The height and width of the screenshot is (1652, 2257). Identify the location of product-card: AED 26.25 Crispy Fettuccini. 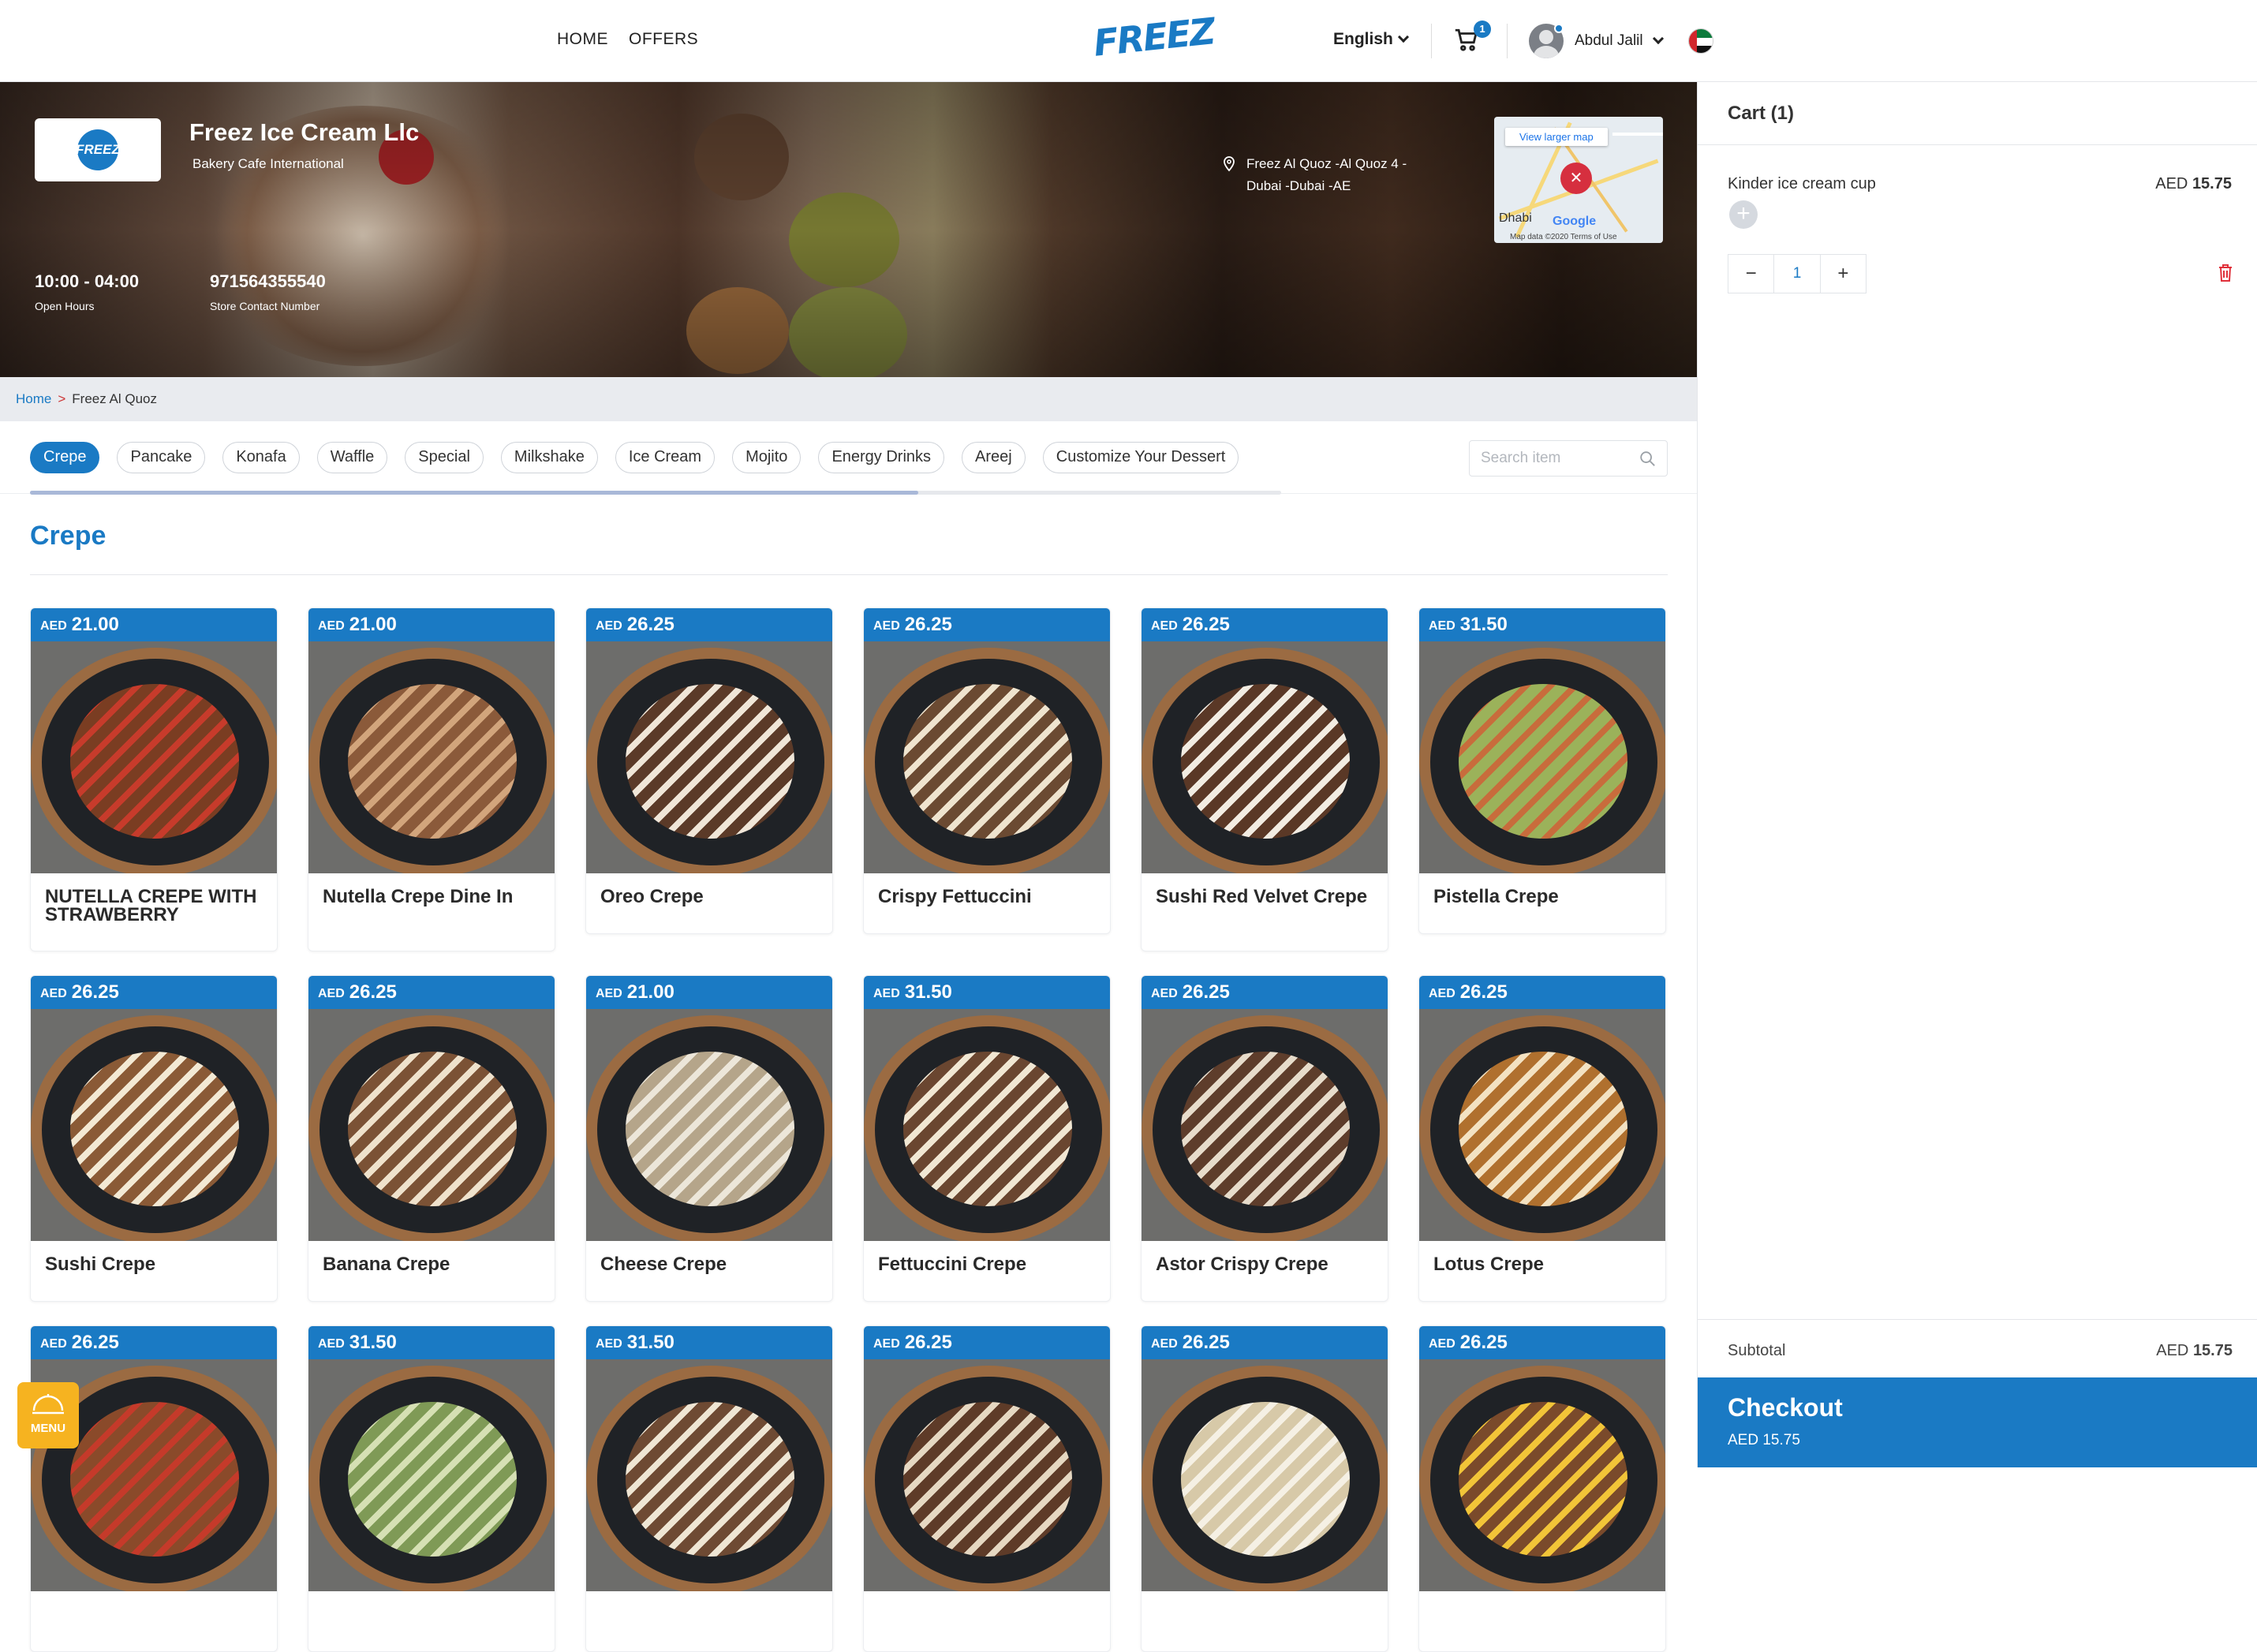
(987, 770).